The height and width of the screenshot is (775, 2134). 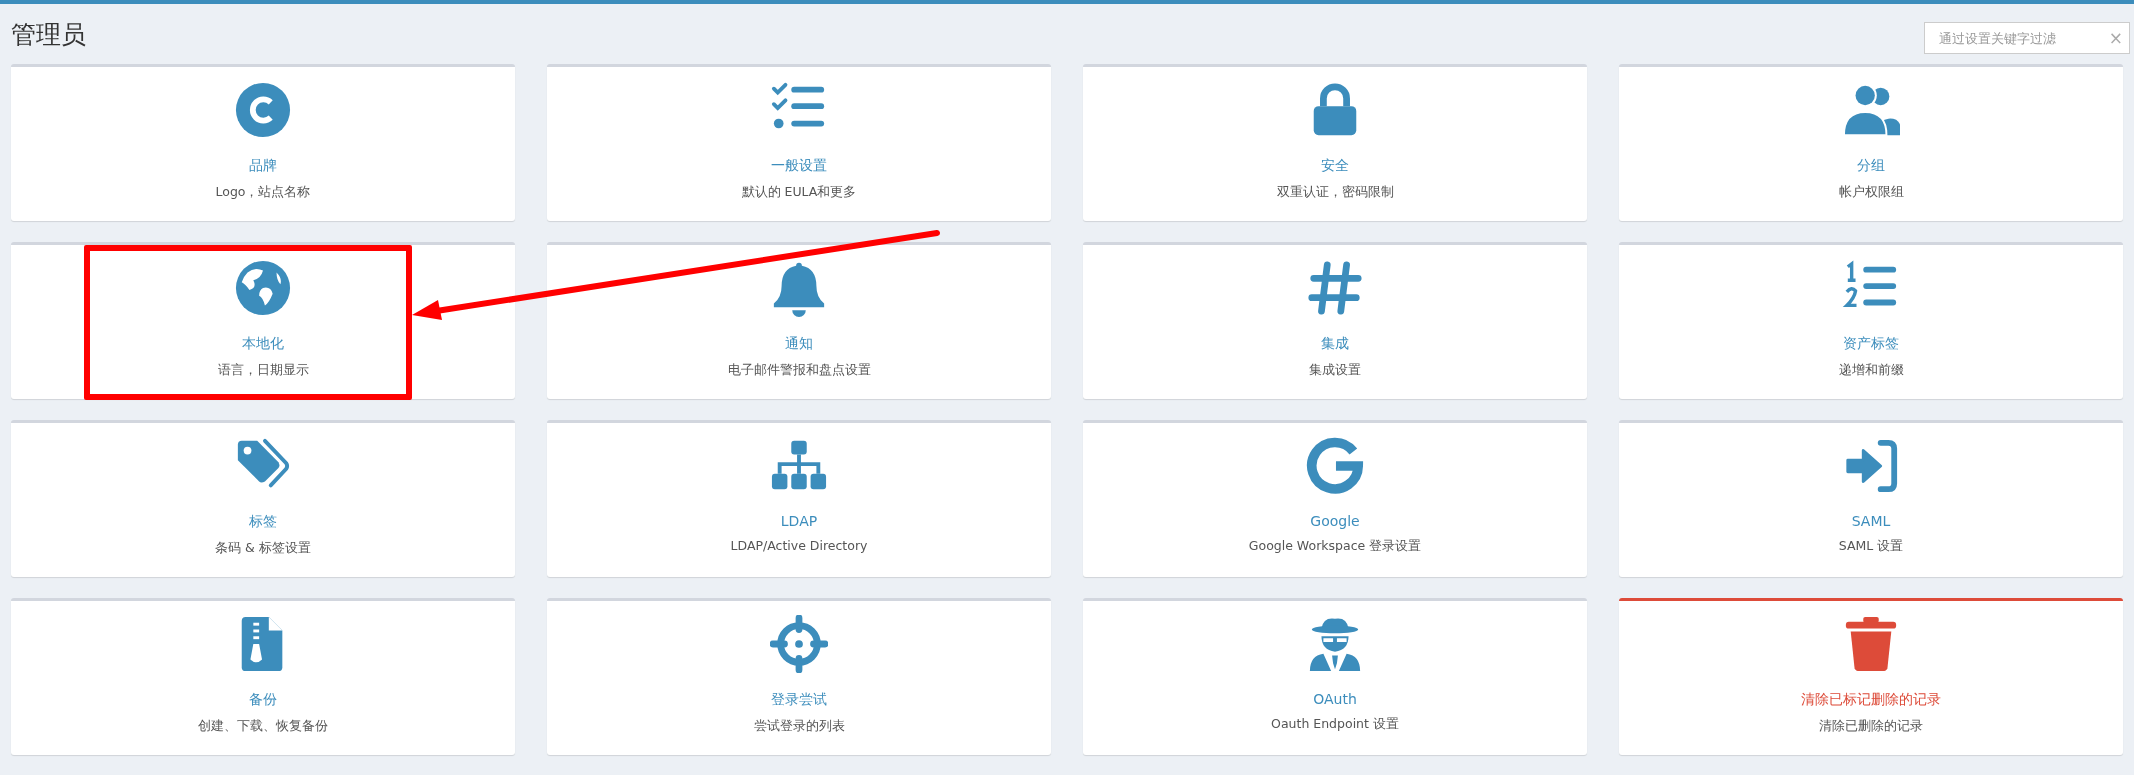 I want to click on card-title-link: 集成, so click(x=1335, y=344).